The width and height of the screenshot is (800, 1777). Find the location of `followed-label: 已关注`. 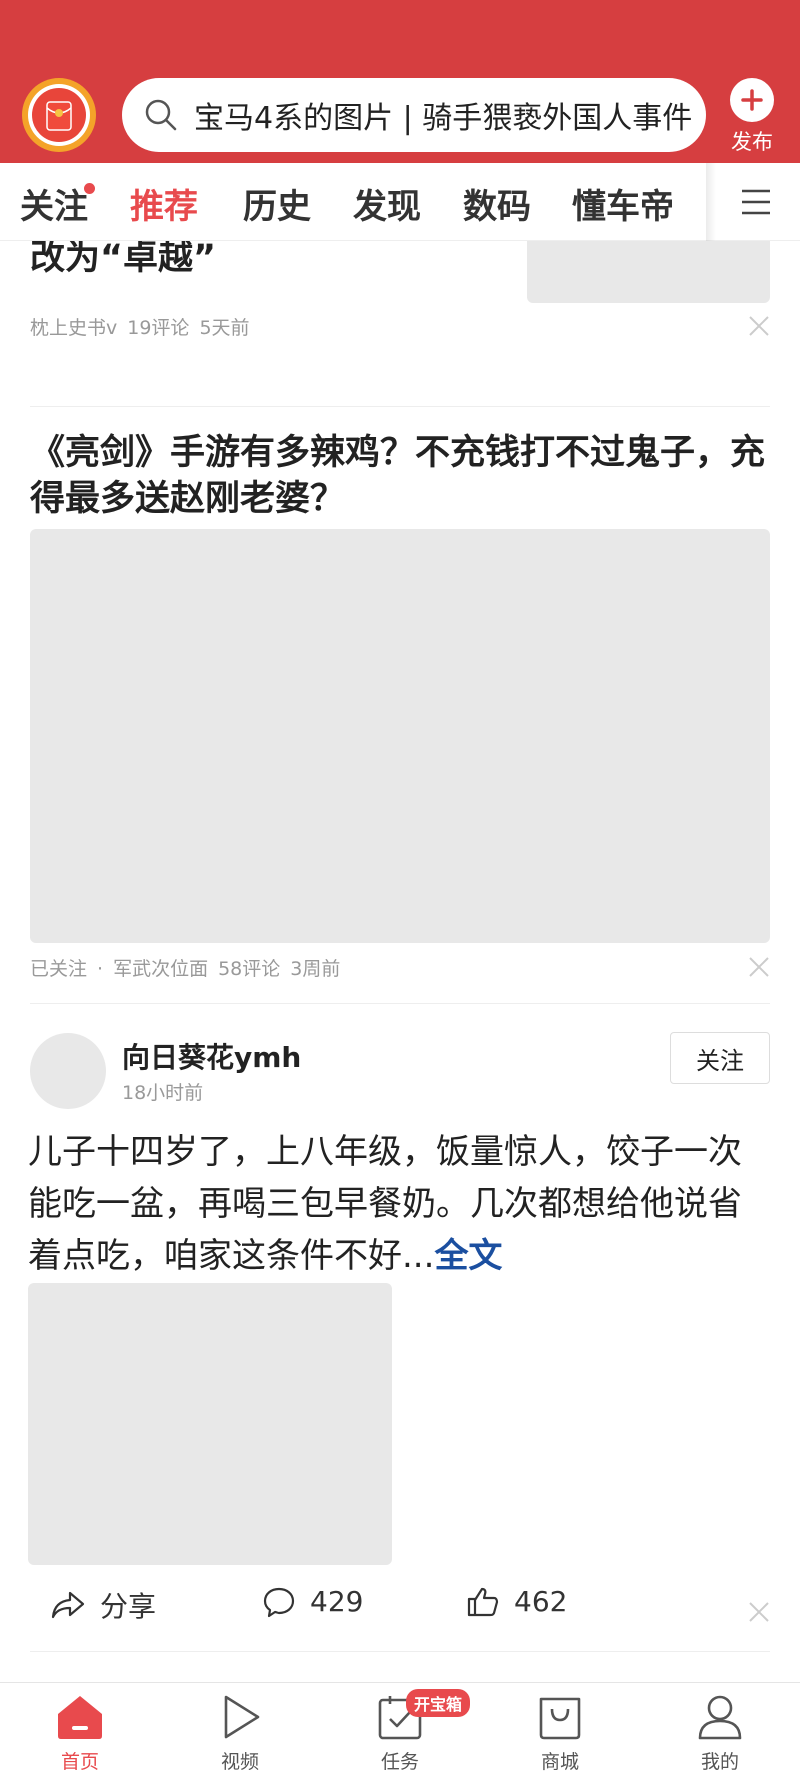

followed-label: 已关注 is located at coordinates (59, 969).